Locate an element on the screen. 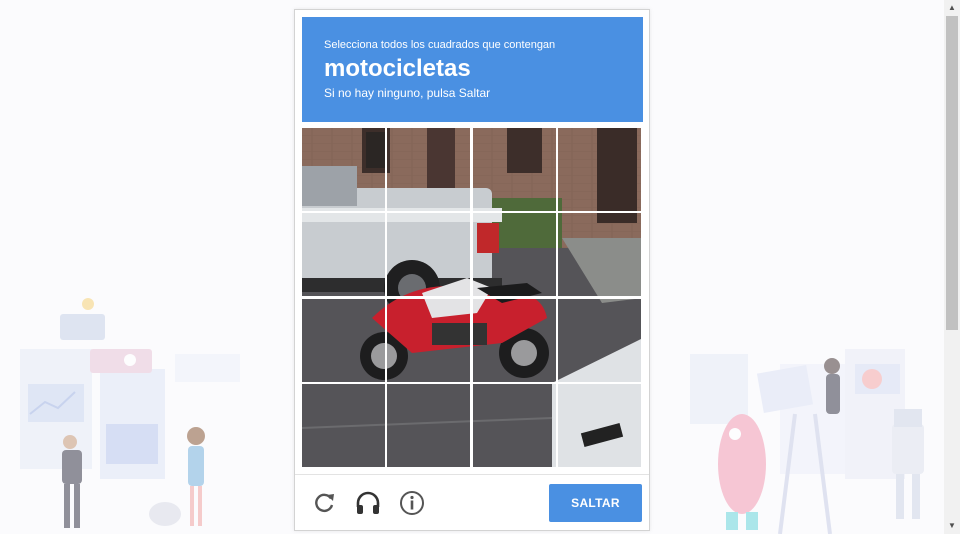 This screenshot has height=534, width=960. reload-icon is located at coordinates (324, 503).